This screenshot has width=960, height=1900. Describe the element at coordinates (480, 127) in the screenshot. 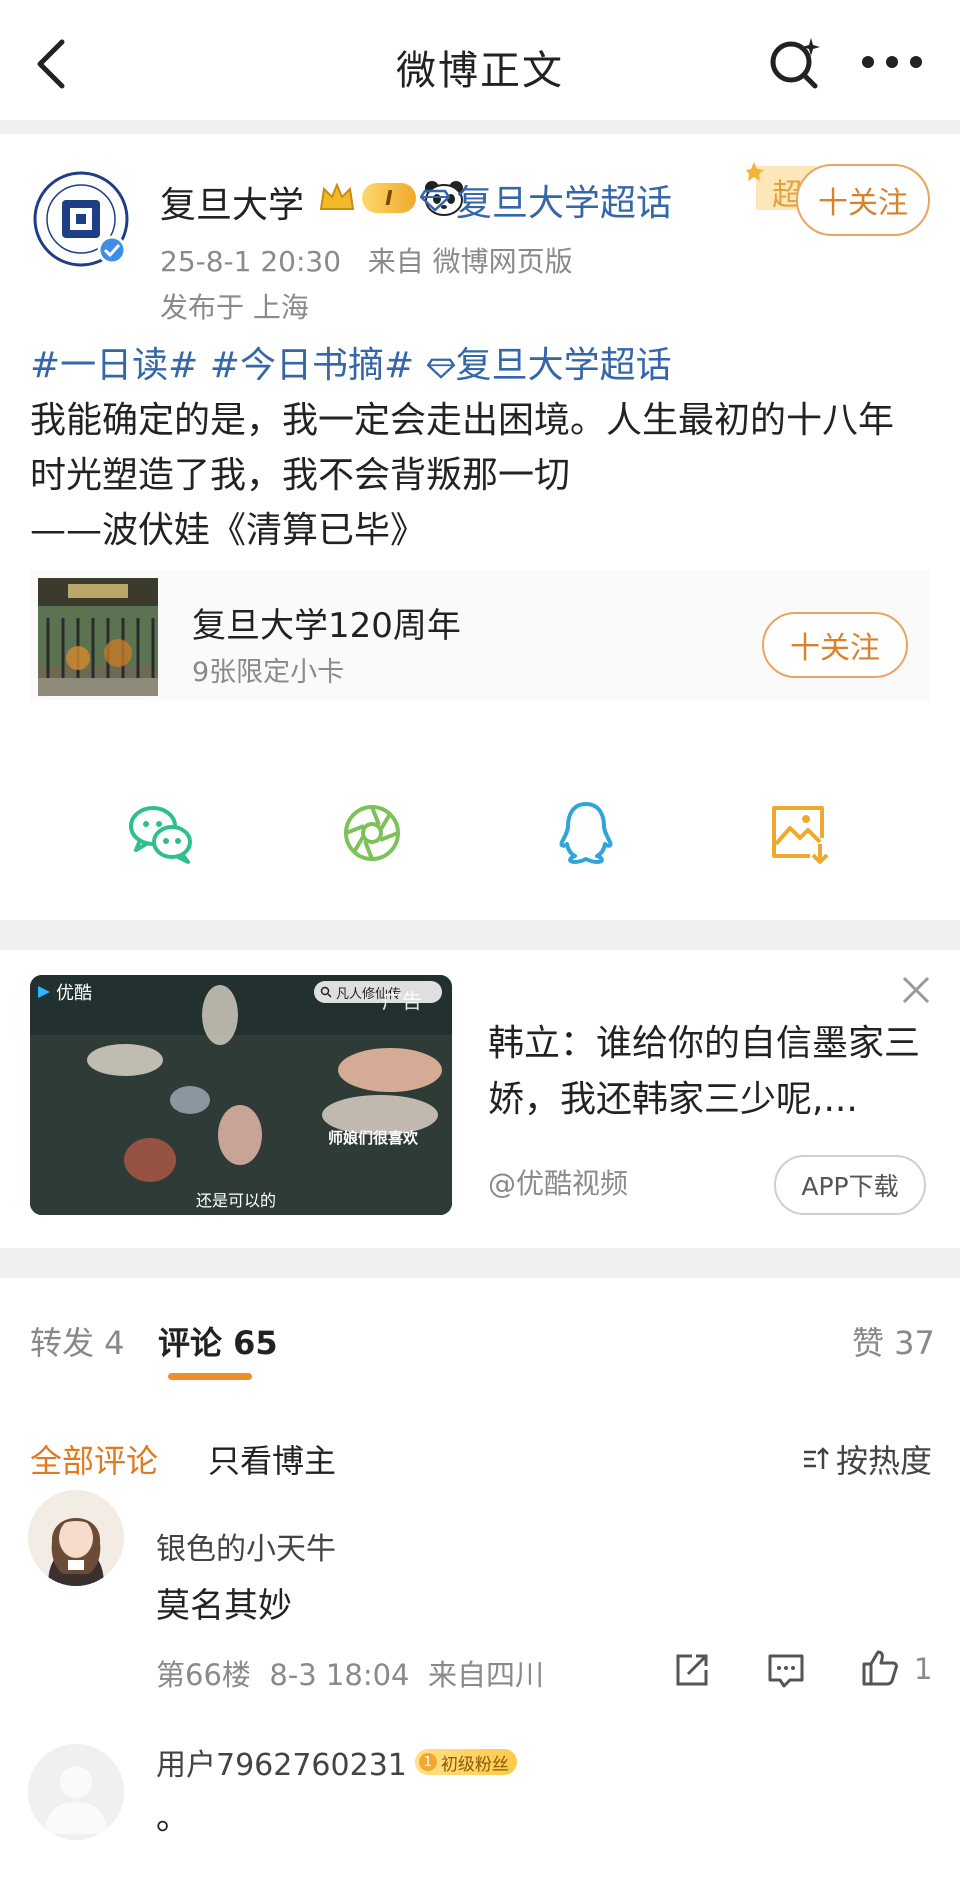

I see `nav-divider` at that location.